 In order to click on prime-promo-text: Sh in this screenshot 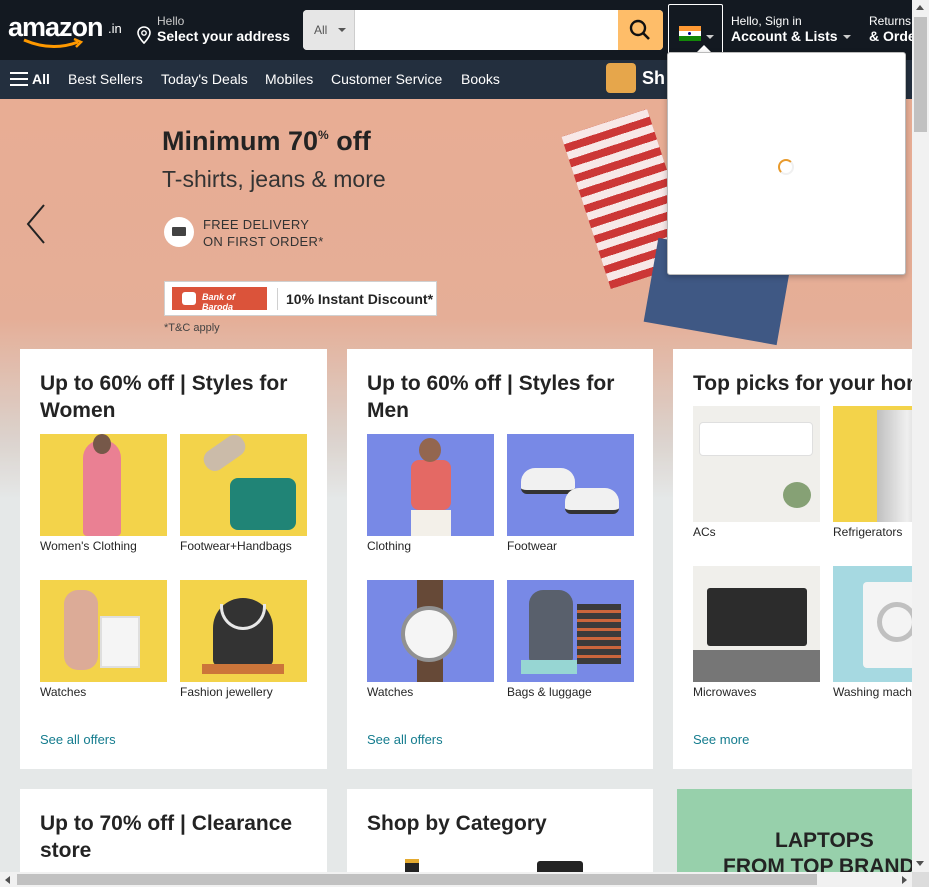, I will do `click(653, 78)`.